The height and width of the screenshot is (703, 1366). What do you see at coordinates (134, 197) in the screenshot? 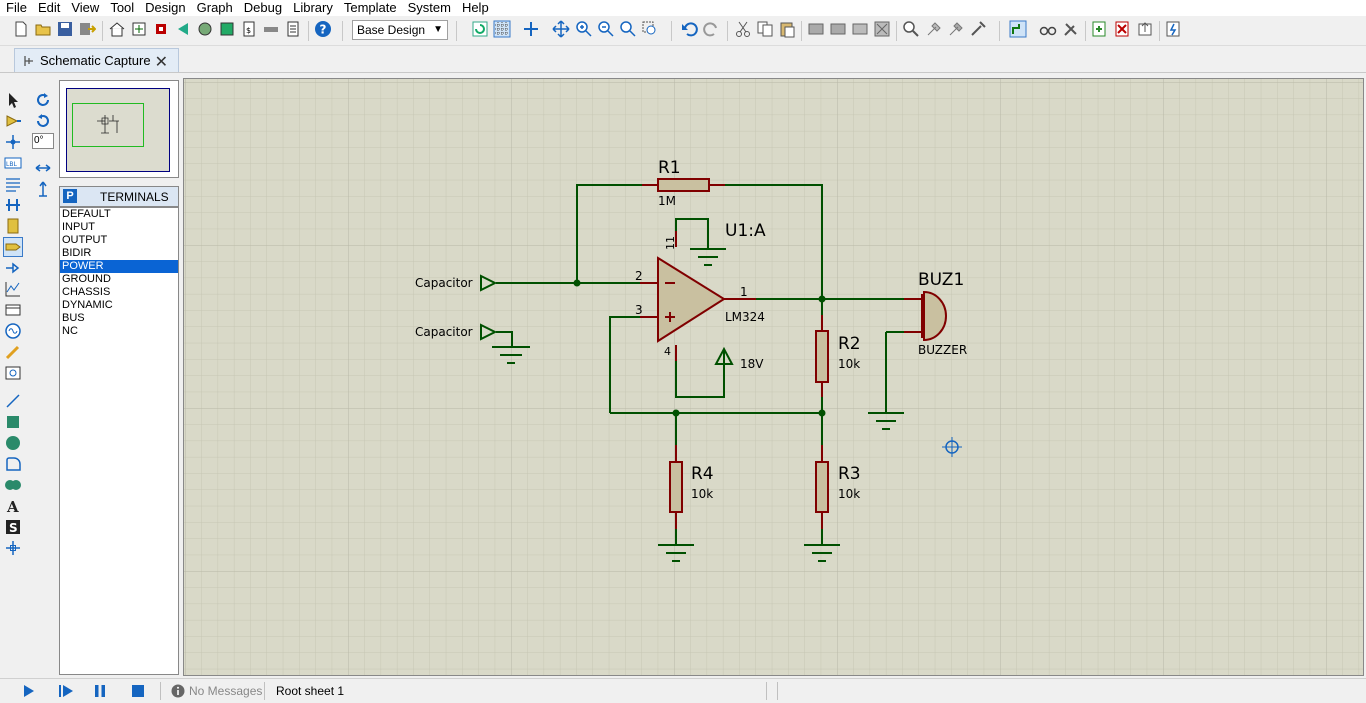
I see `terminals-title: TERMINALS` at bounding box center [134, 197].